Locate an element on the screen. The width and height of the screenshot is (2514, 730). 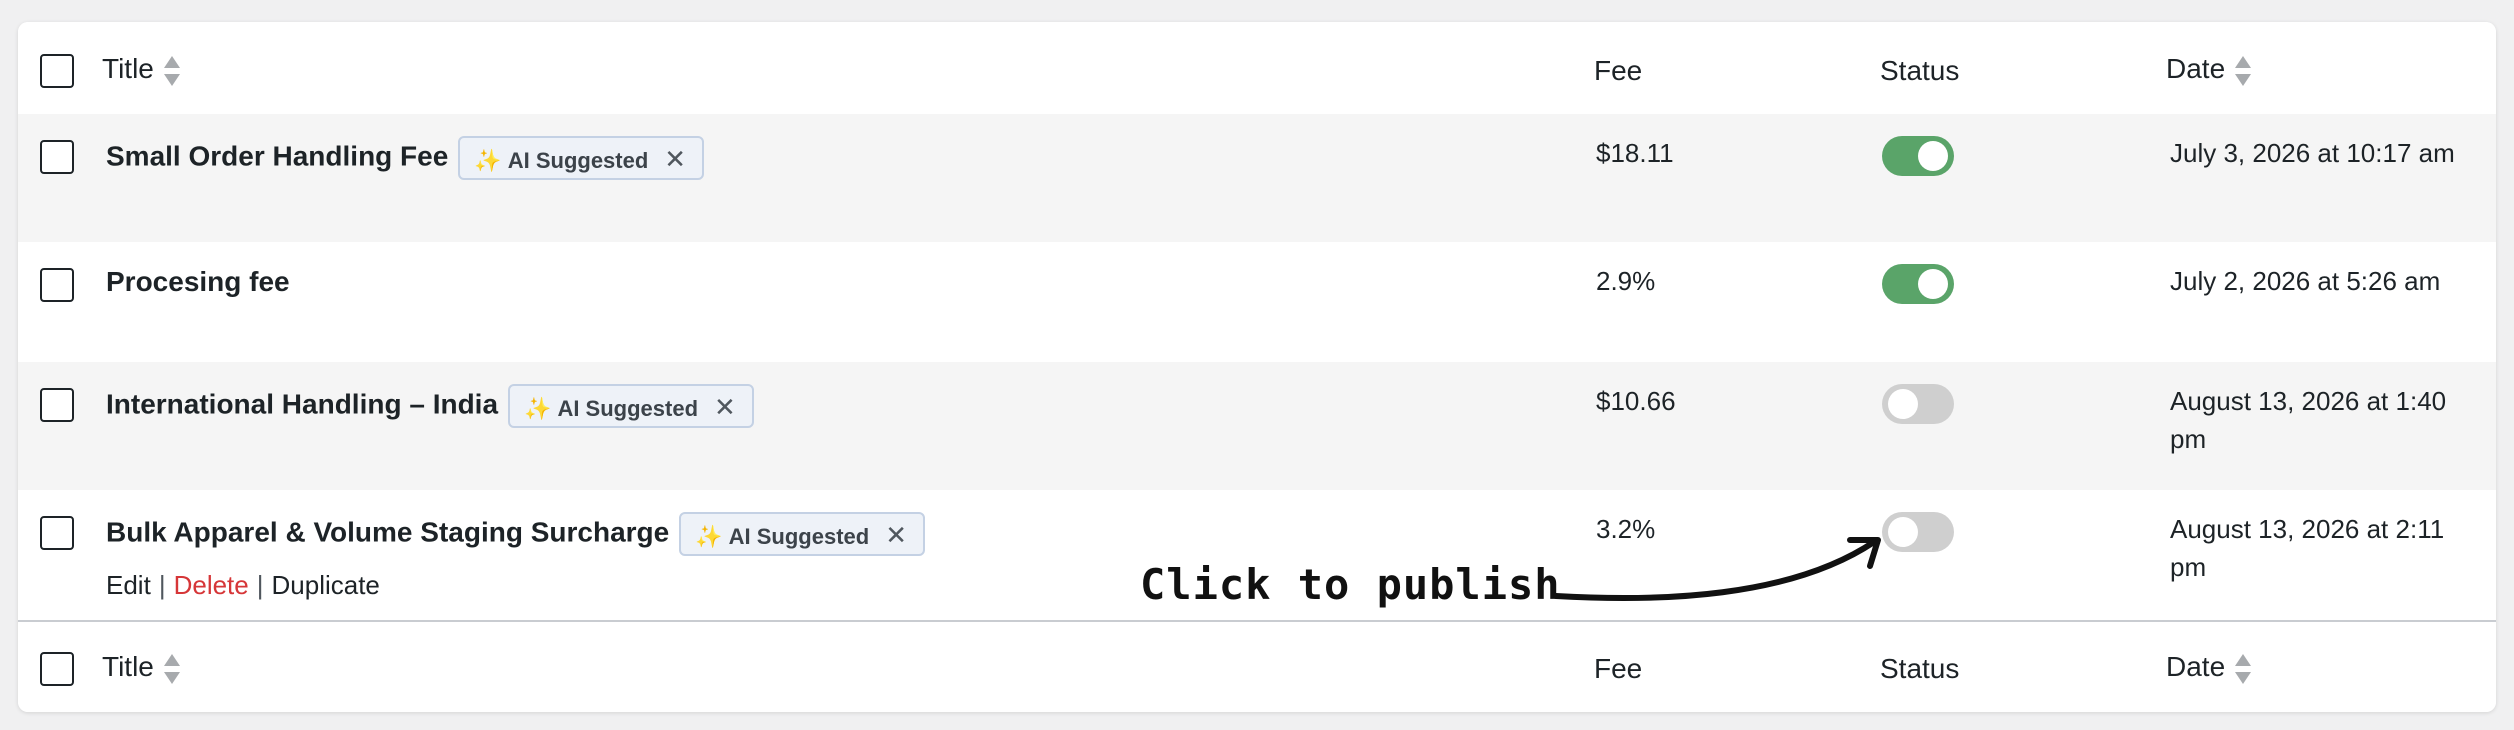
row-actions: Edit | Delete | Duplicate is located at coordinates (243, 585).